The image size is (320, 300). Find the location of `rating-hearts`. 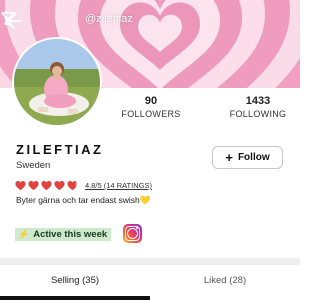

rating-hearts is located at coordinates (46, 185).